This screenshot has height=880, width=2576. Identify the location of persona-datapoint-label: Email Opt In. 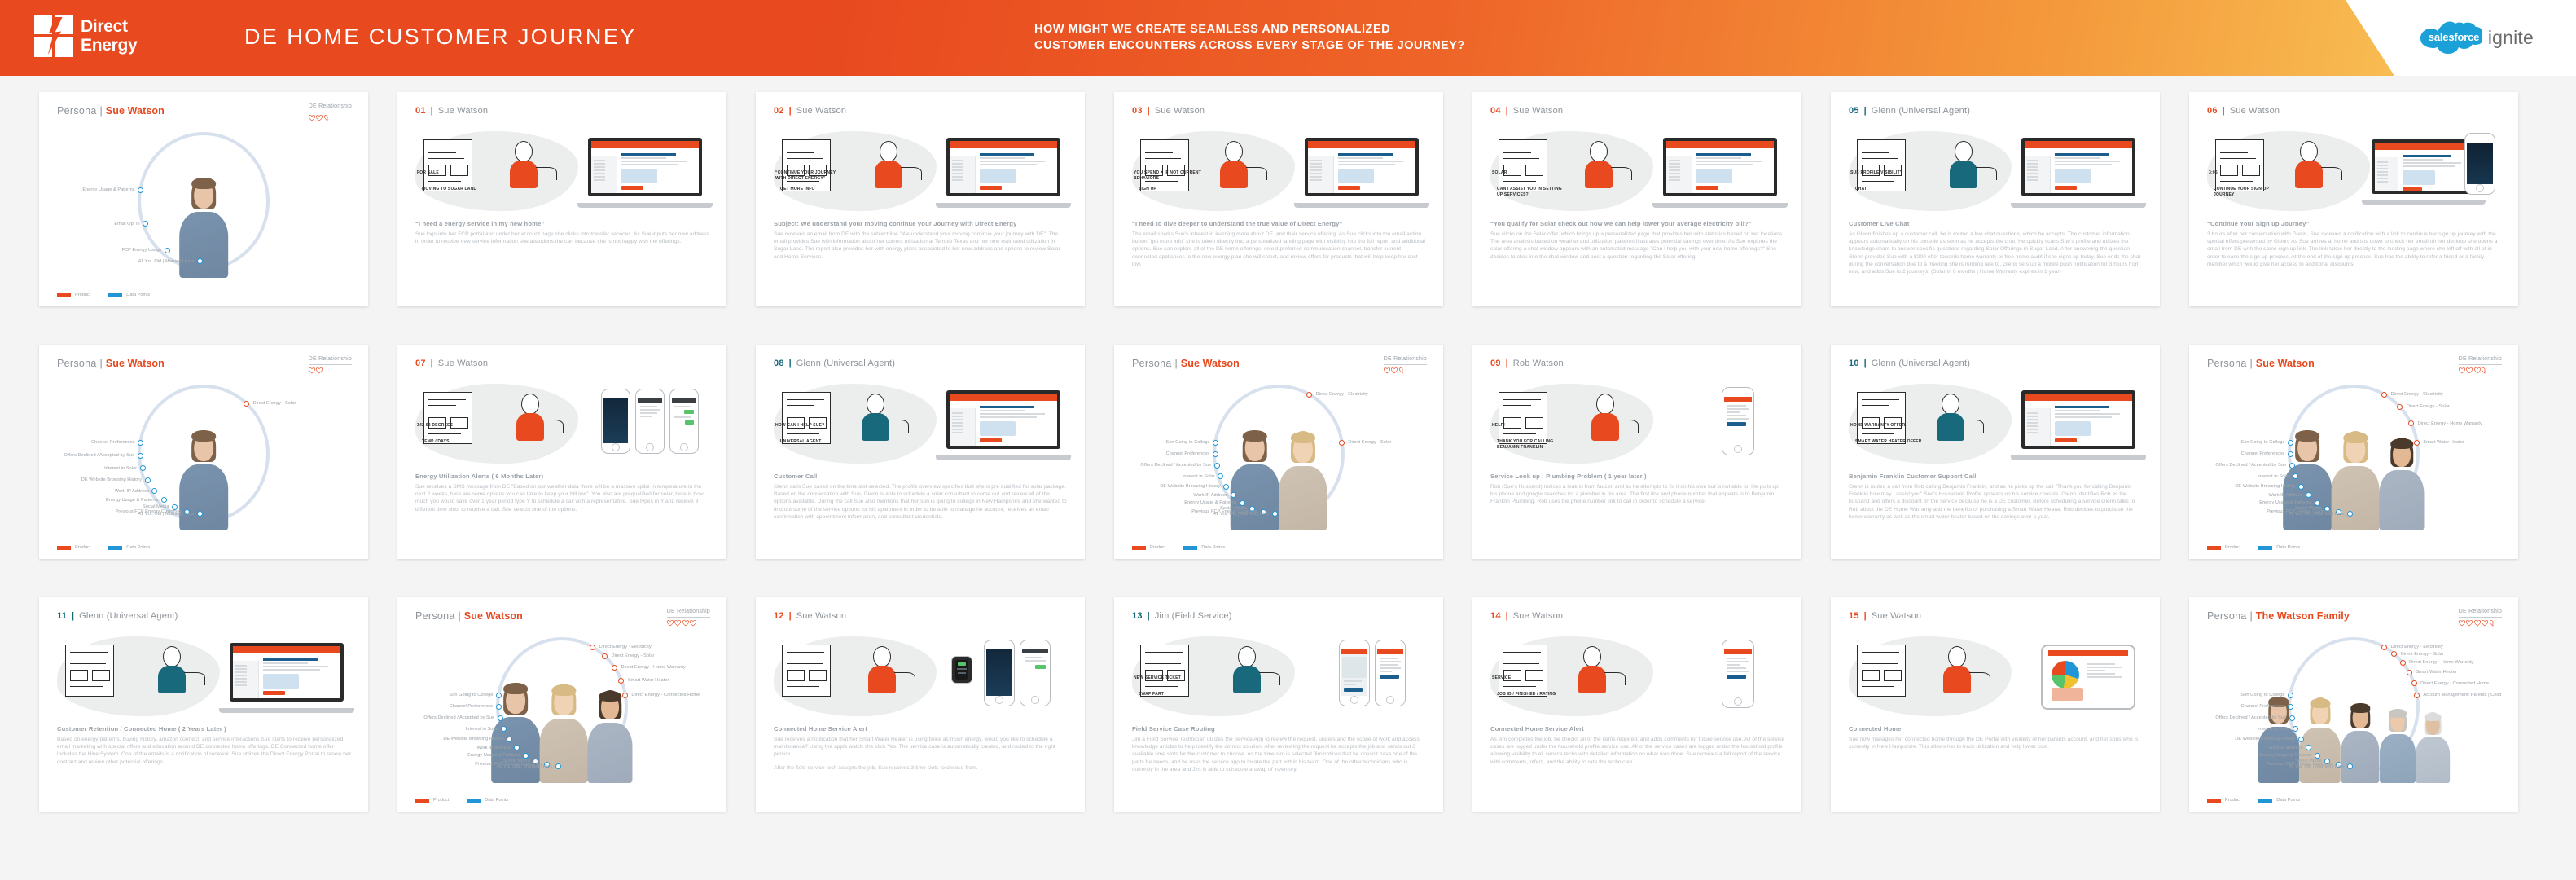
(127, 224).